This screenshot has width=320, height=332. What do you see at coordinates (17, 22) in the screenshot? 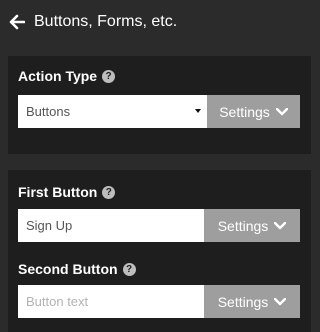
I see `back-arrow-icon` at bounding box center [17, 22].